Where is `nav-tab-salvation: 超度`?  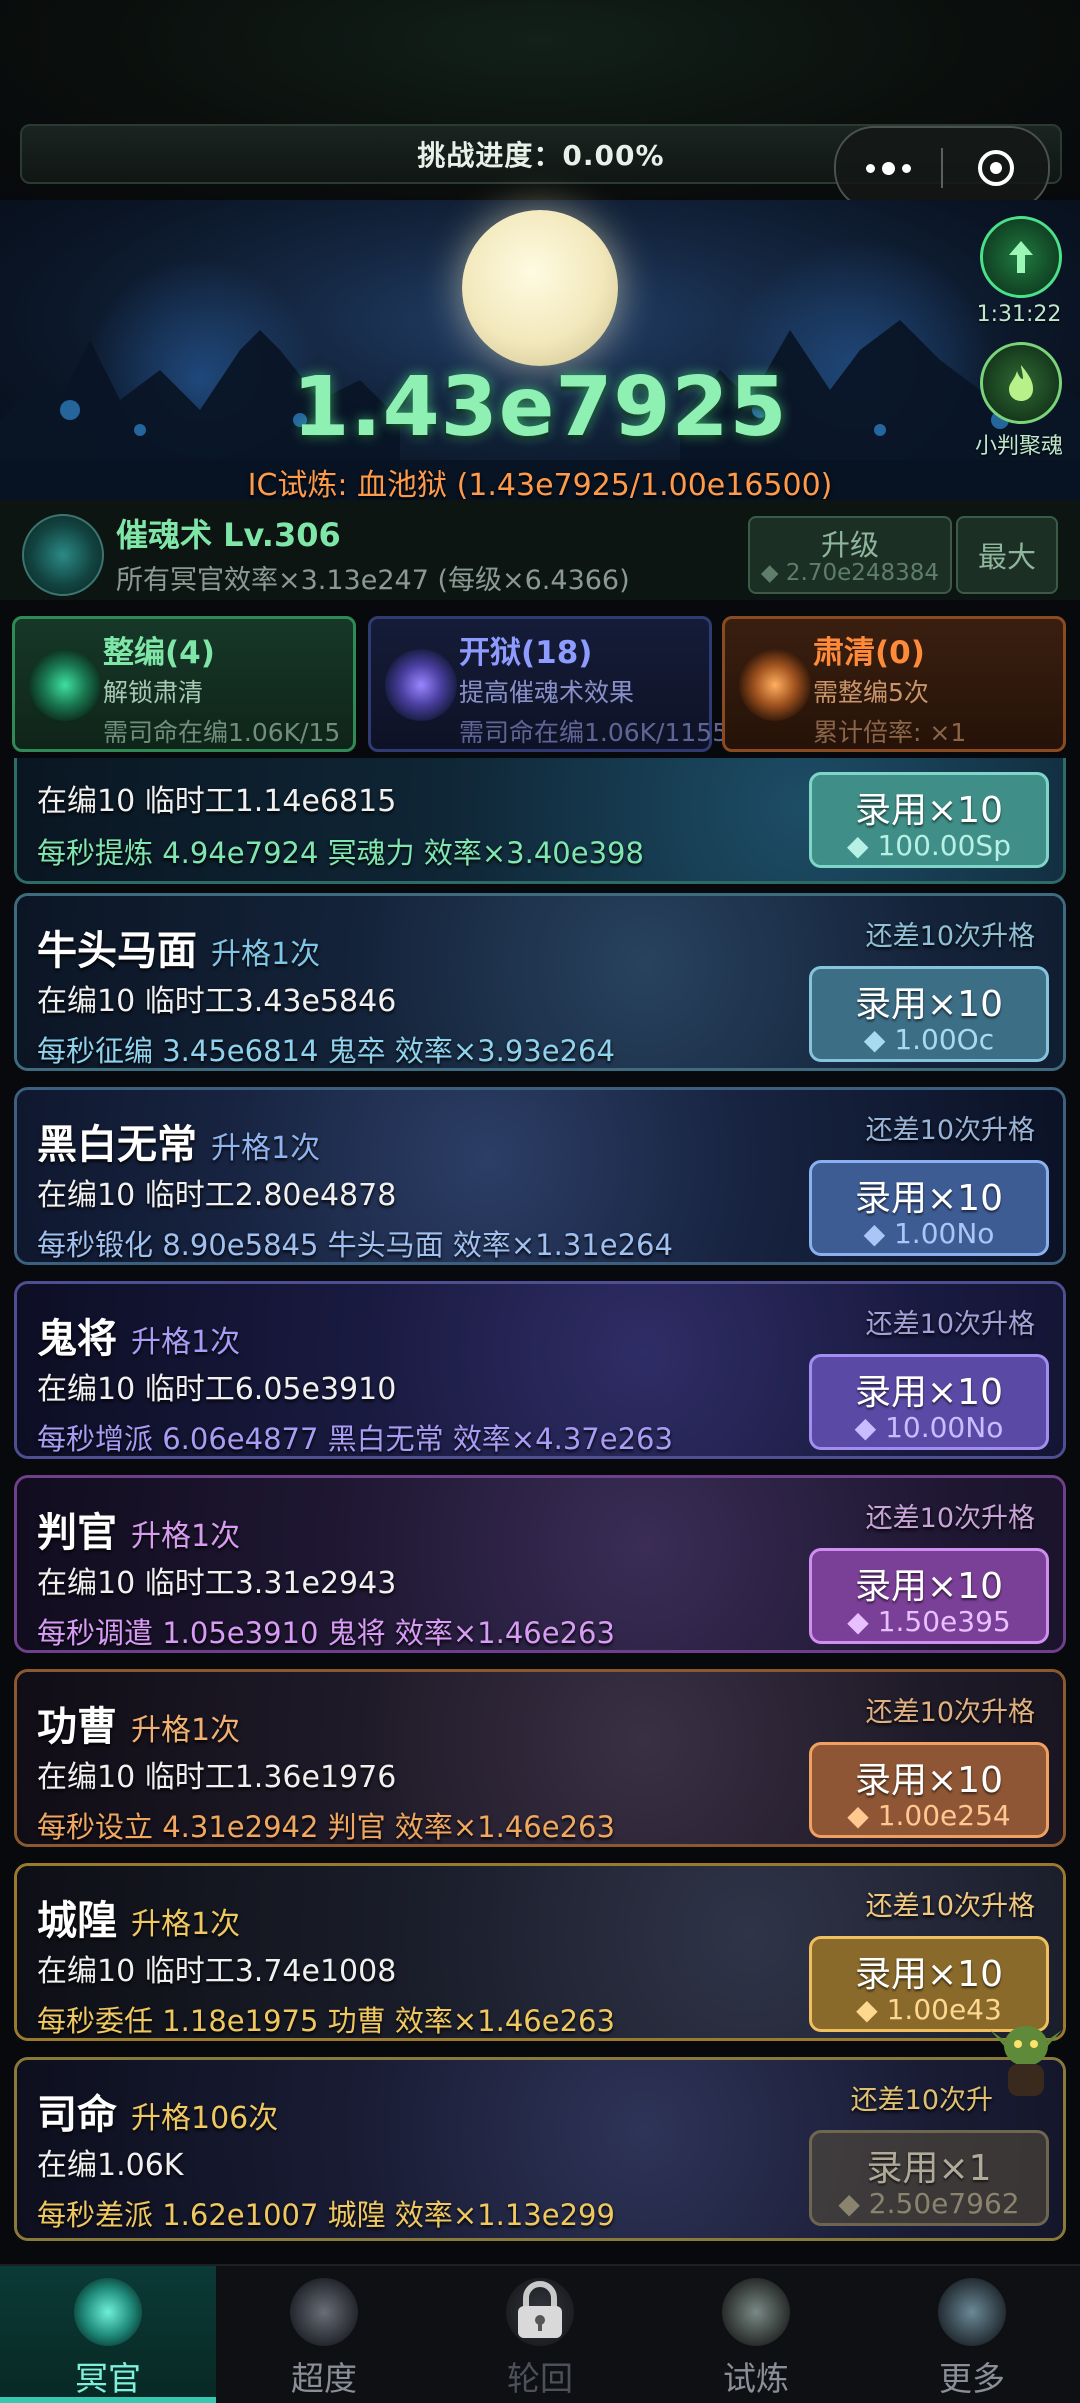
nav-tab-salvation: 超度 is located at coordinates (324, 2334).